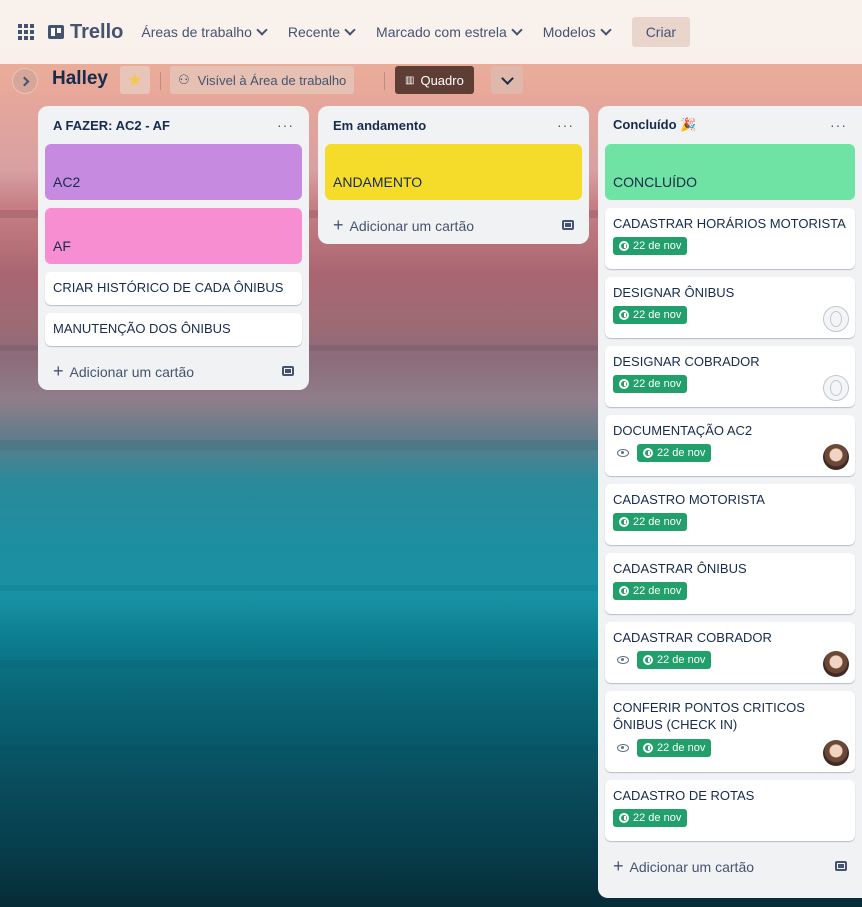 This screenshot has width=862, height=907. What do you see at coordinates (453, 125) in the screenshot?
I see `list-header: Em andamento ···` at bounding box center [453, 125].